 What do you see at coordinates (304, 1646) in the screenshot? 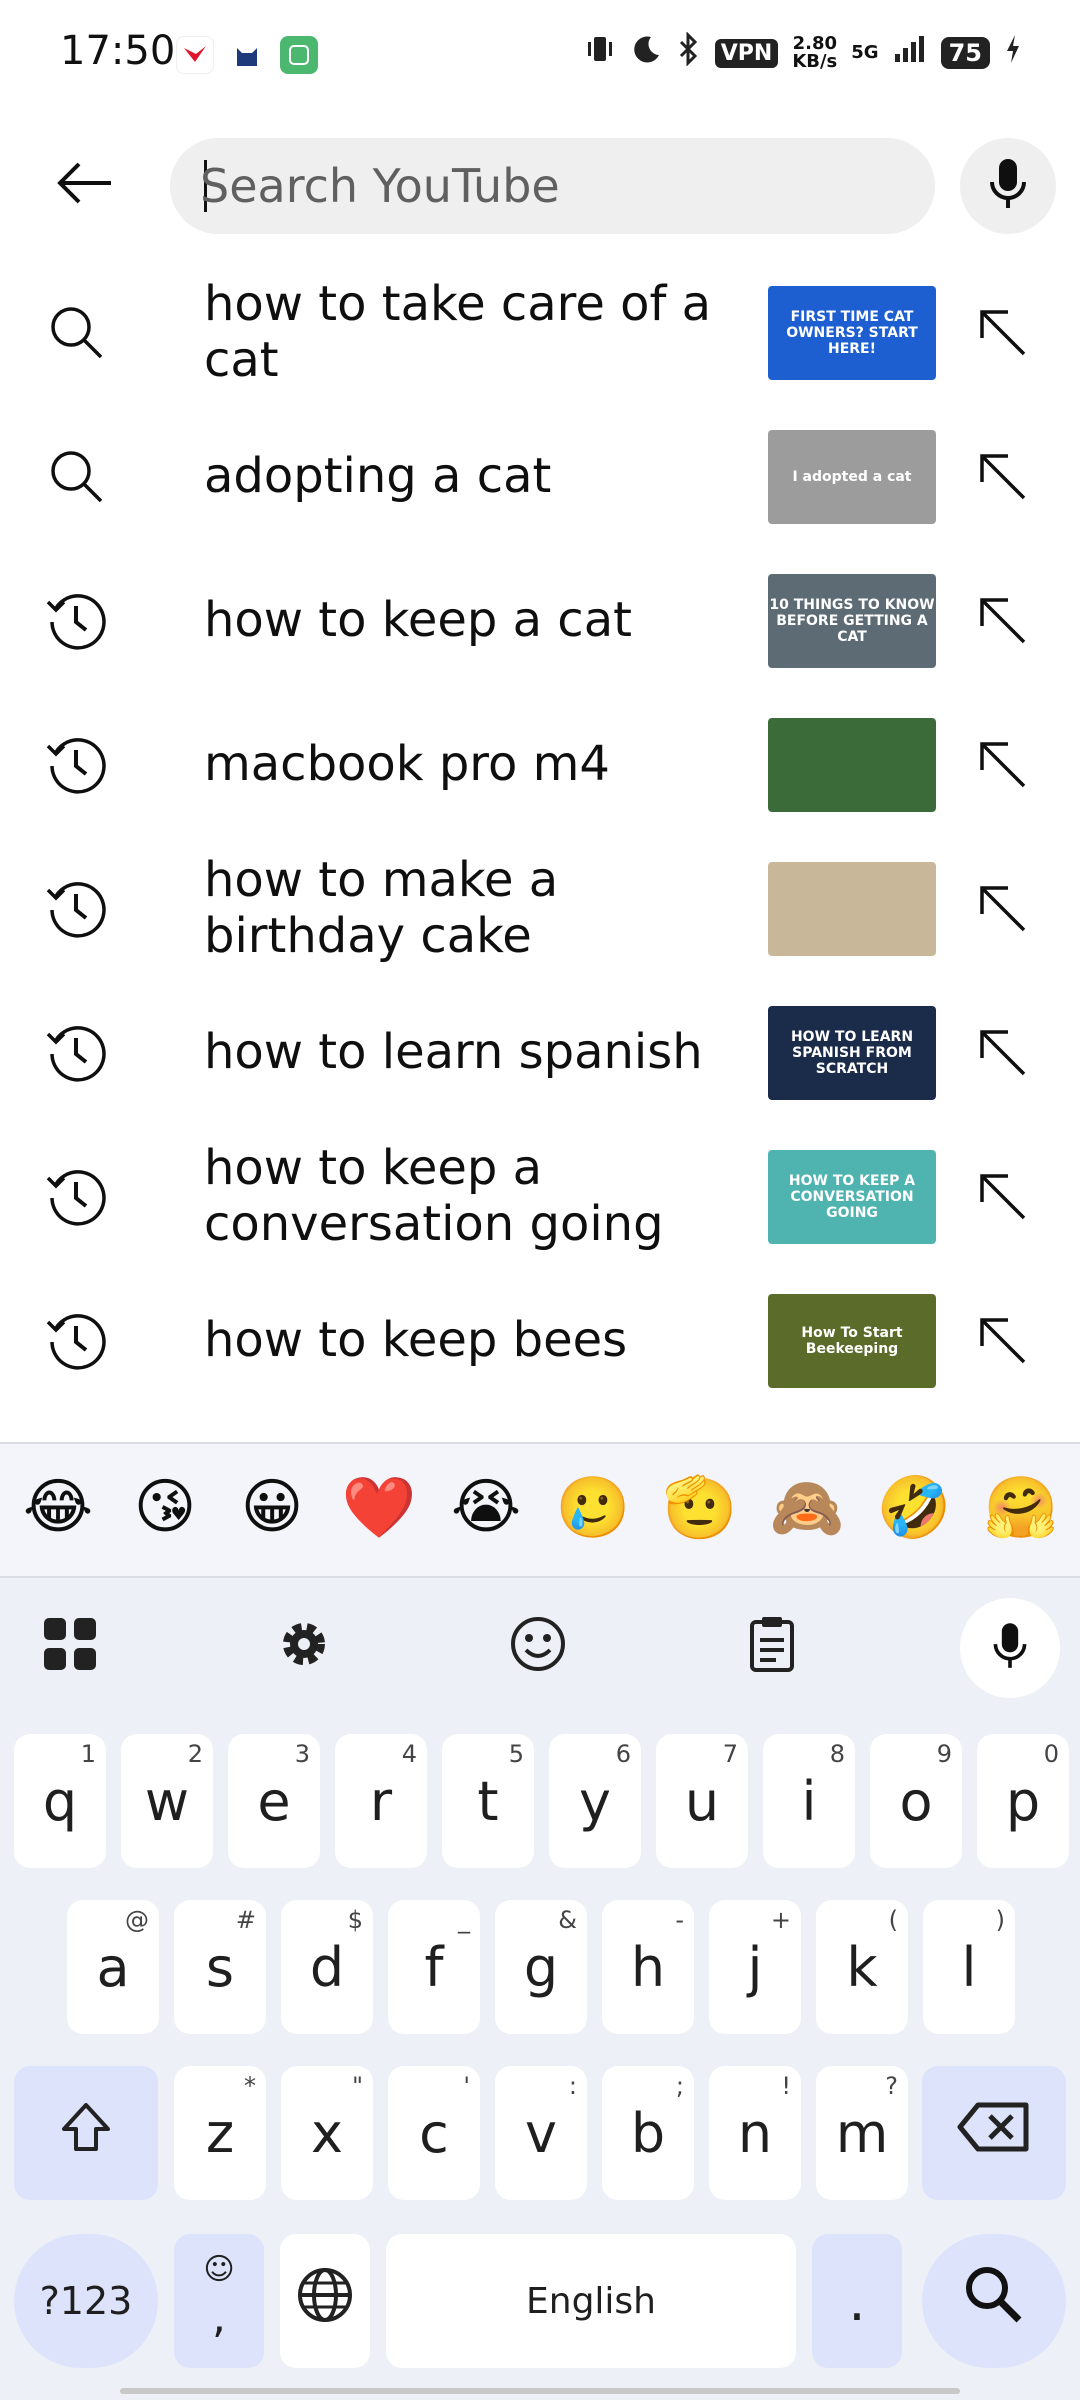
I see `keyboard-settings-button` at bounding box center [304, 1646].